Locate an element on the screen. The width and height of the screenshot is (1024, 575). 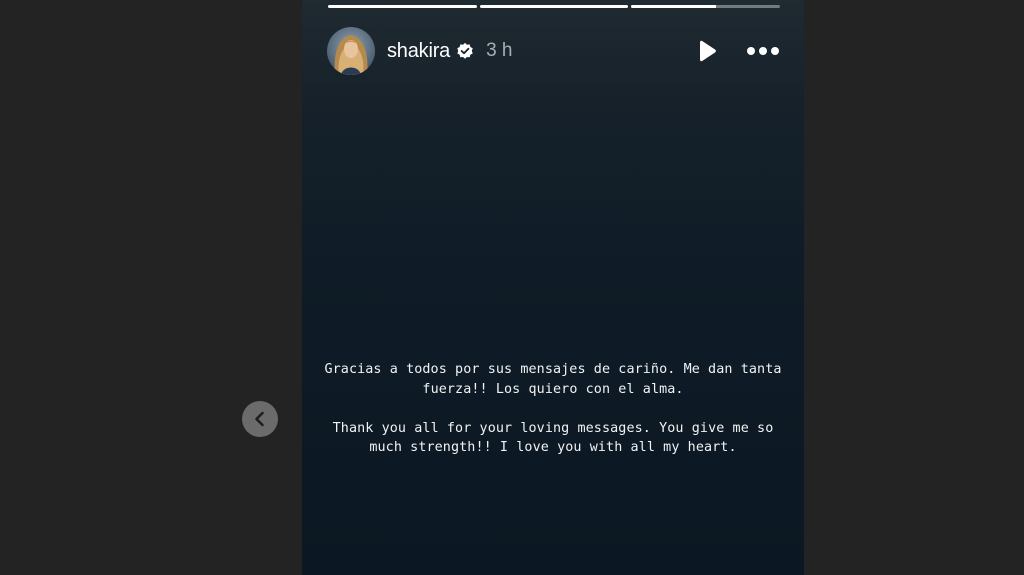
play-icon is located at coordinates (708, 51).